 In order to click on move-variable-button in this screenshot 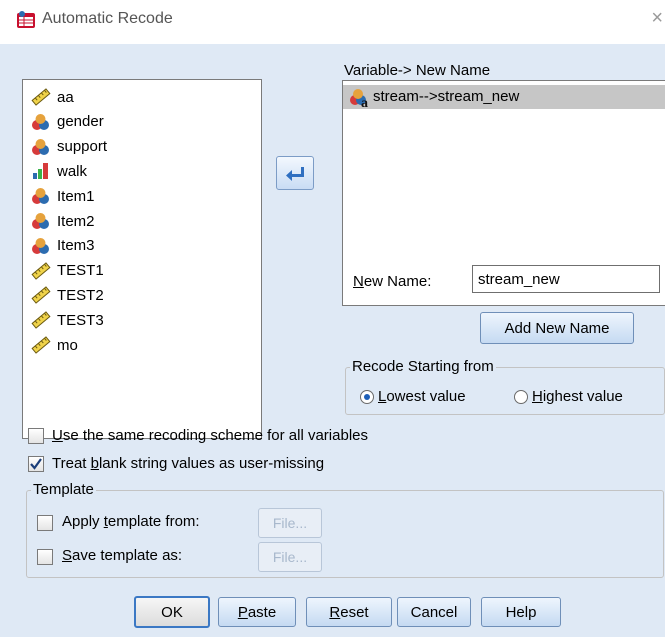, I will do `click(295, 173)`.